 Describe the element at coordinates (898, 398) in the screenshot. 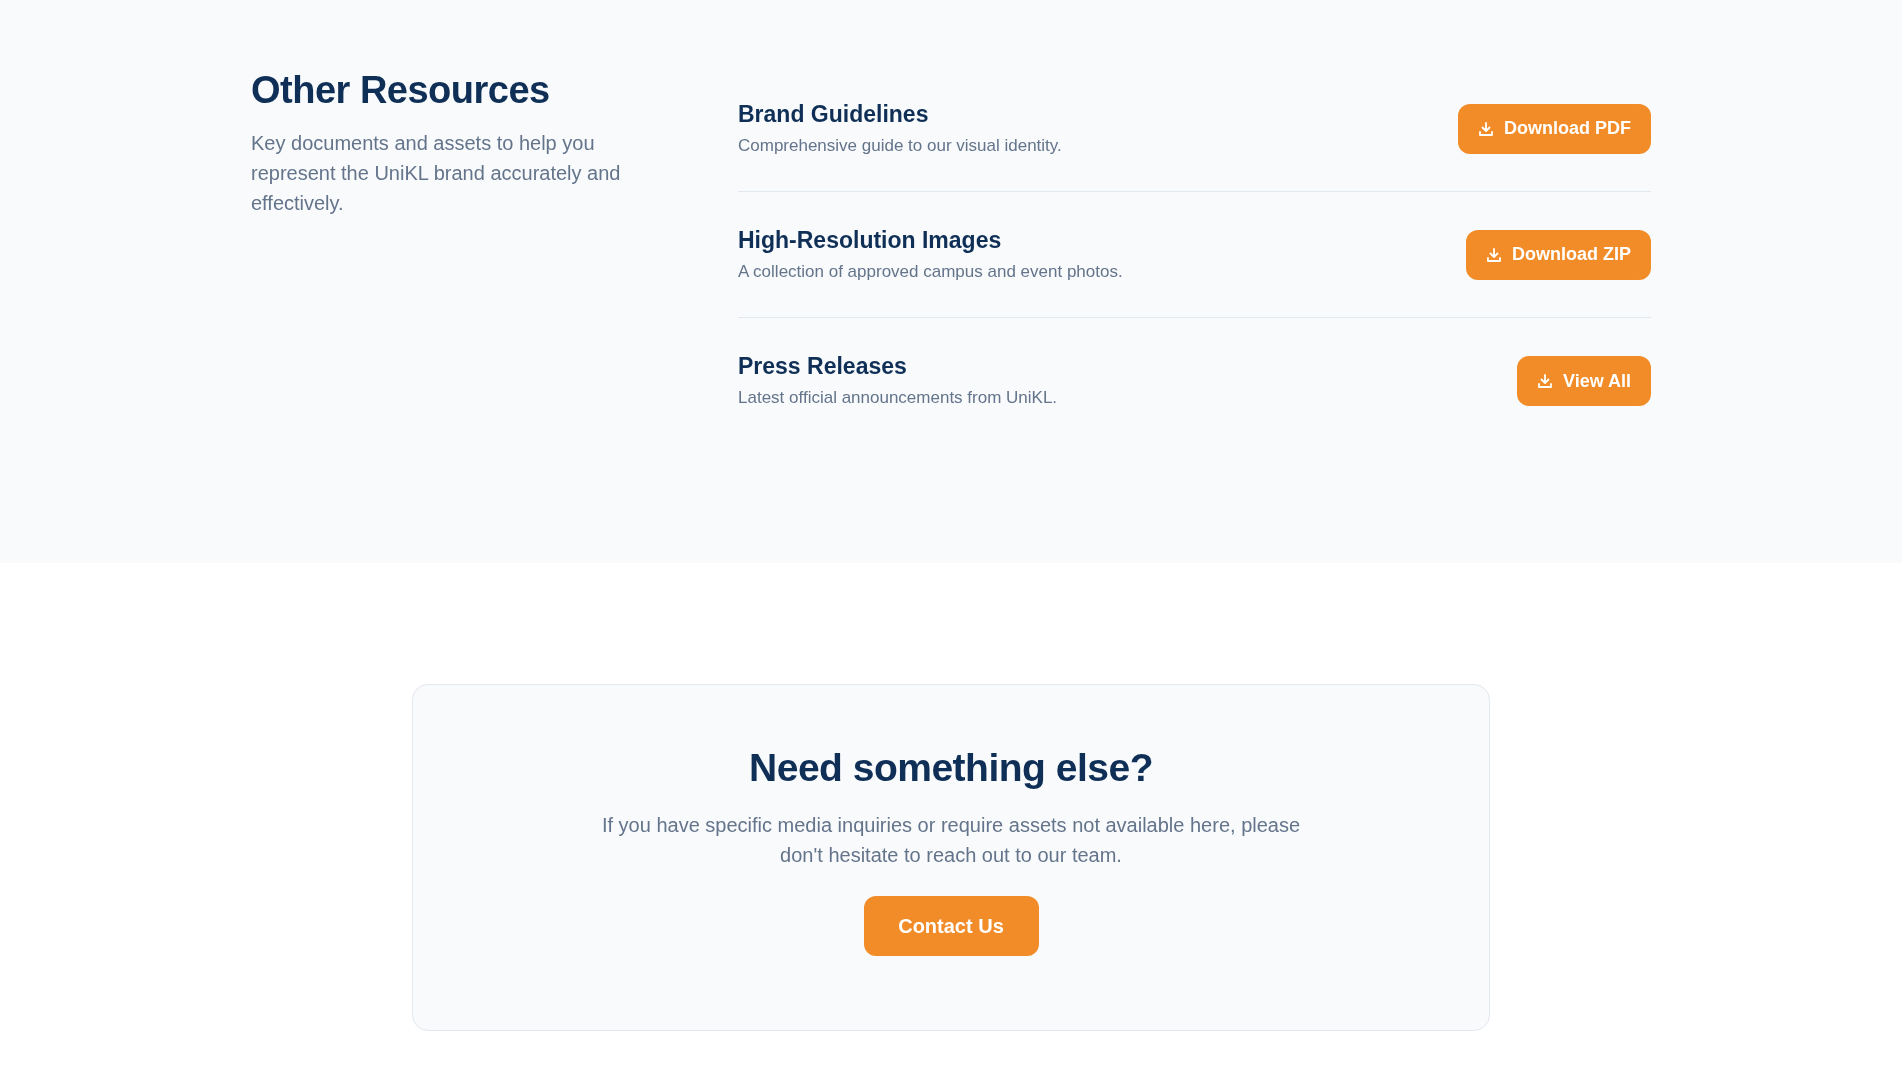

I see `resource-description: Latest official announcements from UniKL.` at that location.